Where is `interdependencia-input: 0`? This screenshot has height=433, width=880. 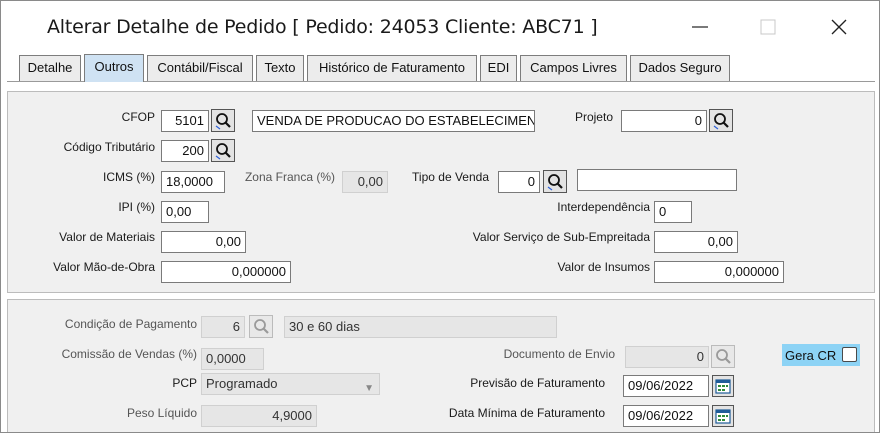 interdependencia-input: 0 is located at coordinates (673, 212).